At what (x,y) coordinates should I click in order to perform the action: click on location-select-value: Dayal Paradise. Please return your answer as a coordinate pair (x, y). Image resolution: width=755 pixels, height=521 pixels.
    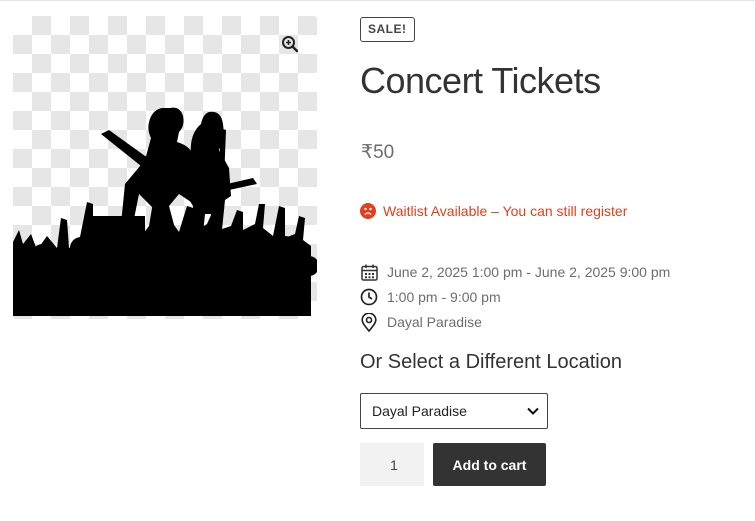
    Looking at the image, I should click on (419, 411).